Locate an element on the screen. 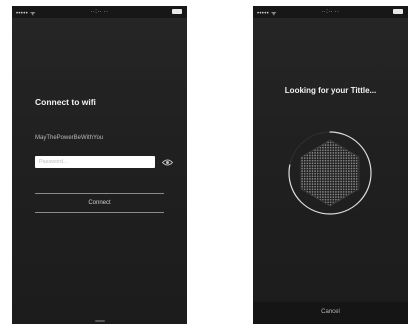 The image size is (419, 327). hexagon-device-icon is located at coordinates (330, 173).